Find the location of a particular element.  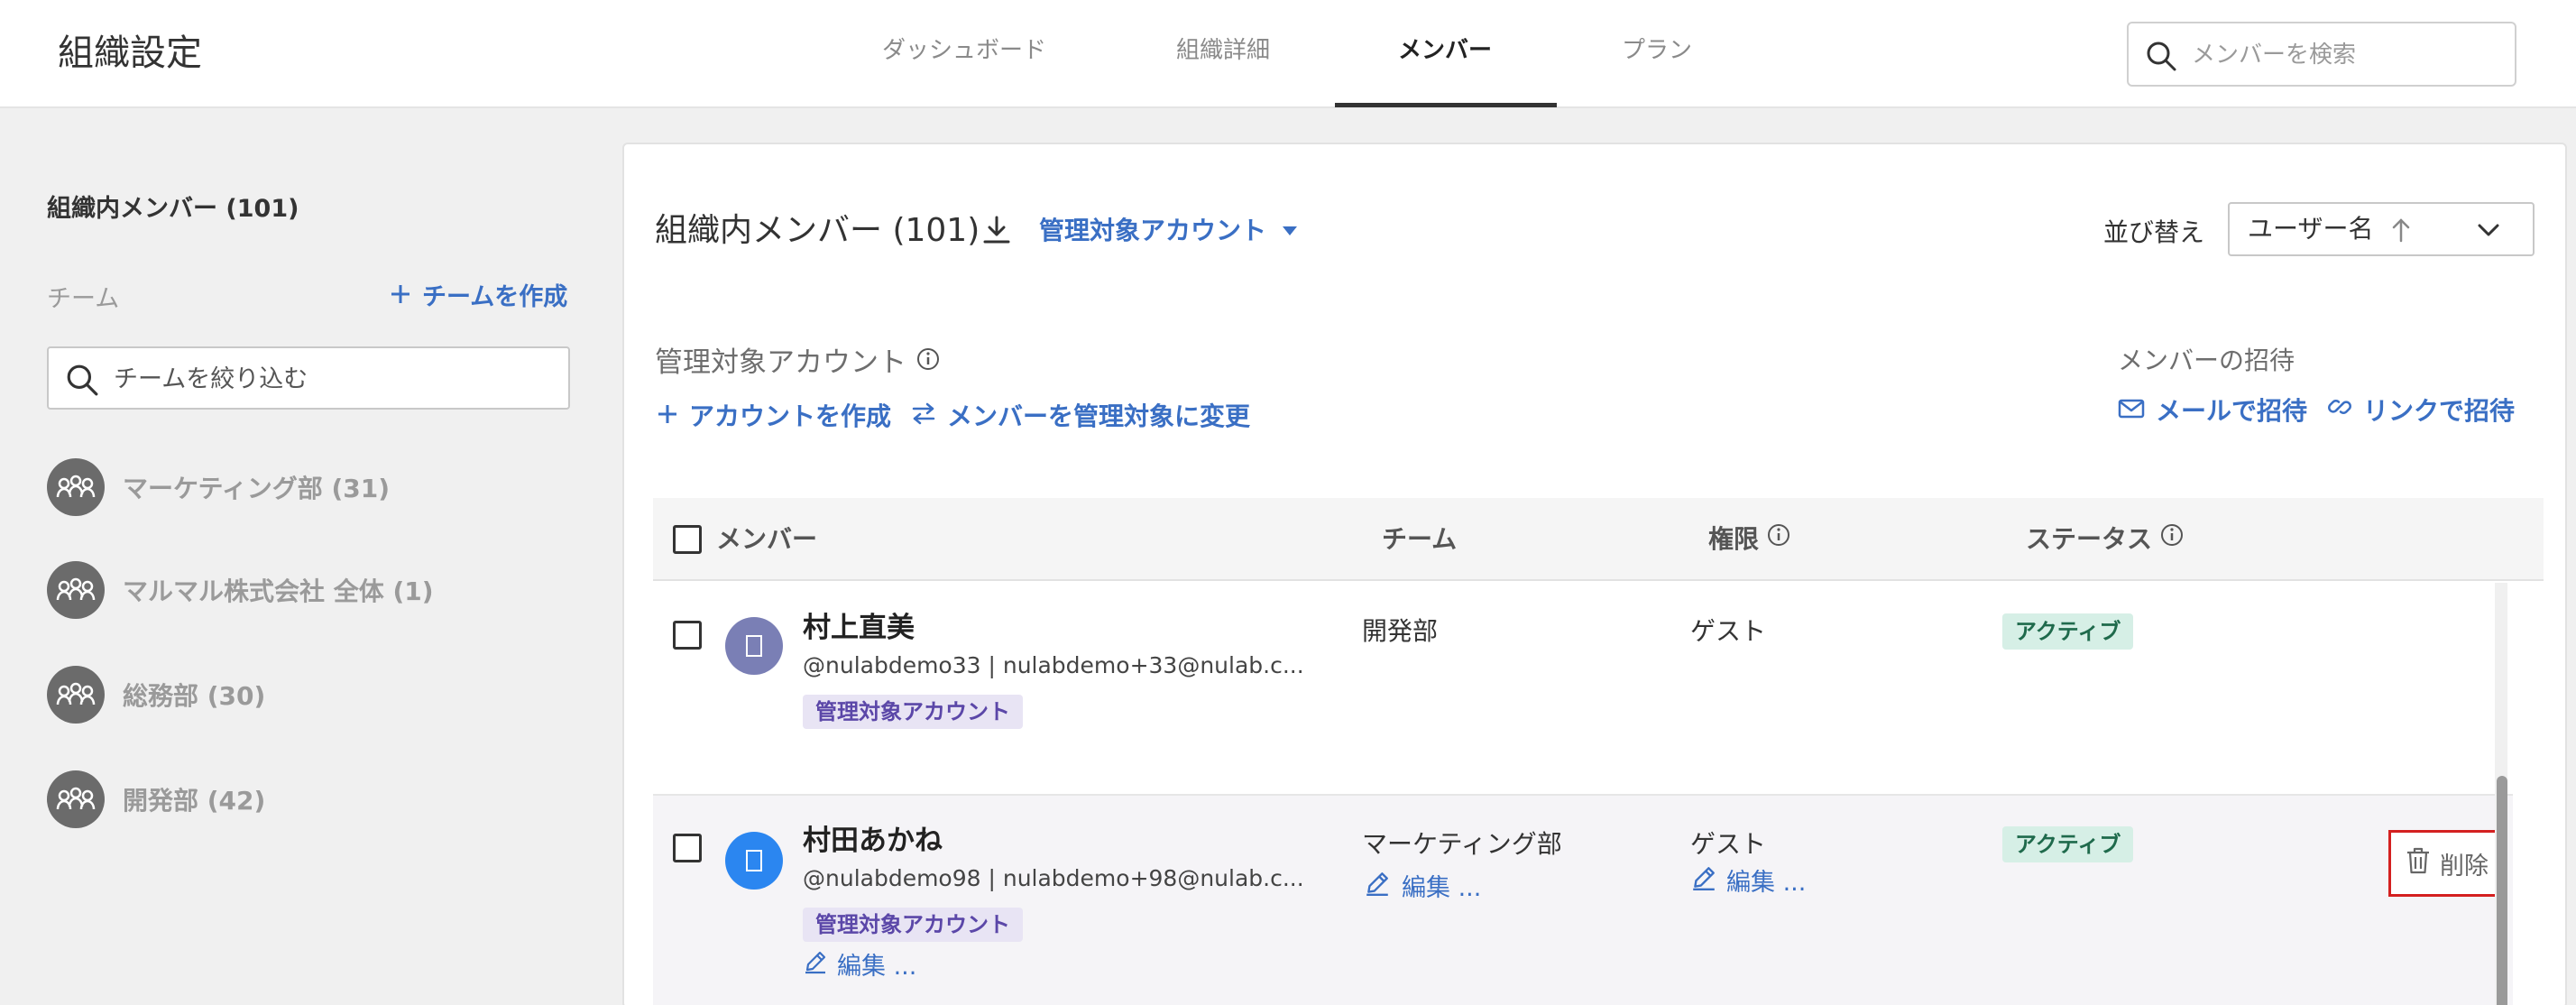

member-search-input is located at coordinates (2345, 55).